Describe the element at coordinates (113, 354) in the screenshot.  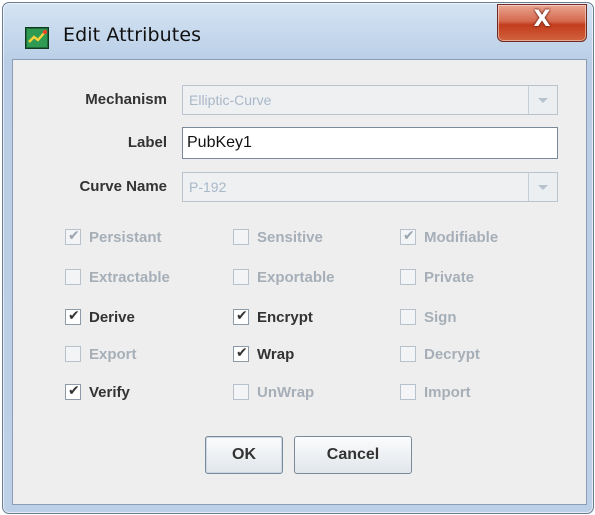
I see `checkbox-label: Export` at that location.